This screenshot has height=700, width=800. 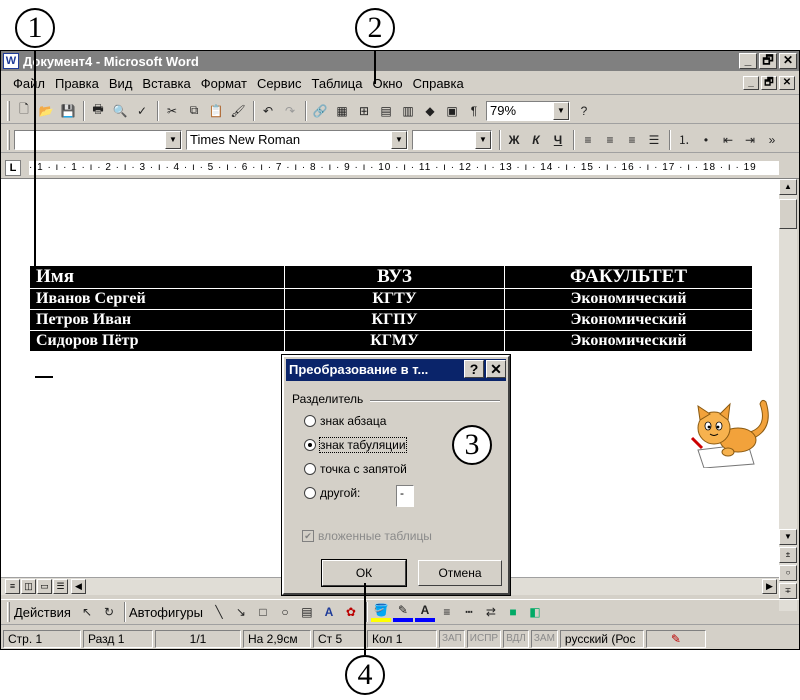 I want to click on numbering-icon: ⒈, so click(x=684, y=140).